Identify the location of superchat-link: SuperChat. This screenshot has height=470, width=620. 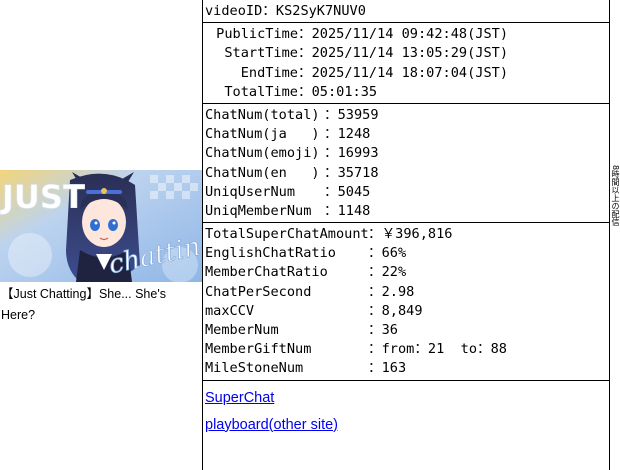
(407, 398).